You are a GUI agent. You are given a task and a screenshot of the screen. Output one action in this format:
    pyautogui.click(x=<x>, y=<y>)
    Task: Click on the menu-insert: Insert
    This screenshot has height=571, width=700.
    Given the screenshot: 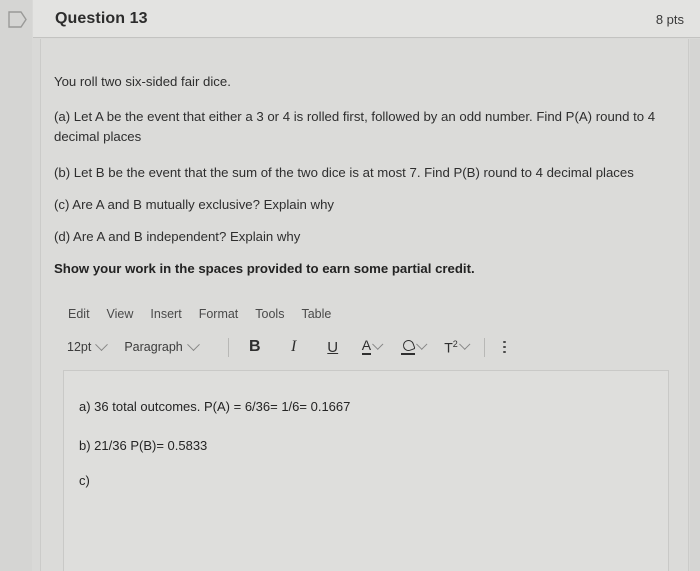 What is the action you would take?
    pyautogui.click(x=165, y=314)
    